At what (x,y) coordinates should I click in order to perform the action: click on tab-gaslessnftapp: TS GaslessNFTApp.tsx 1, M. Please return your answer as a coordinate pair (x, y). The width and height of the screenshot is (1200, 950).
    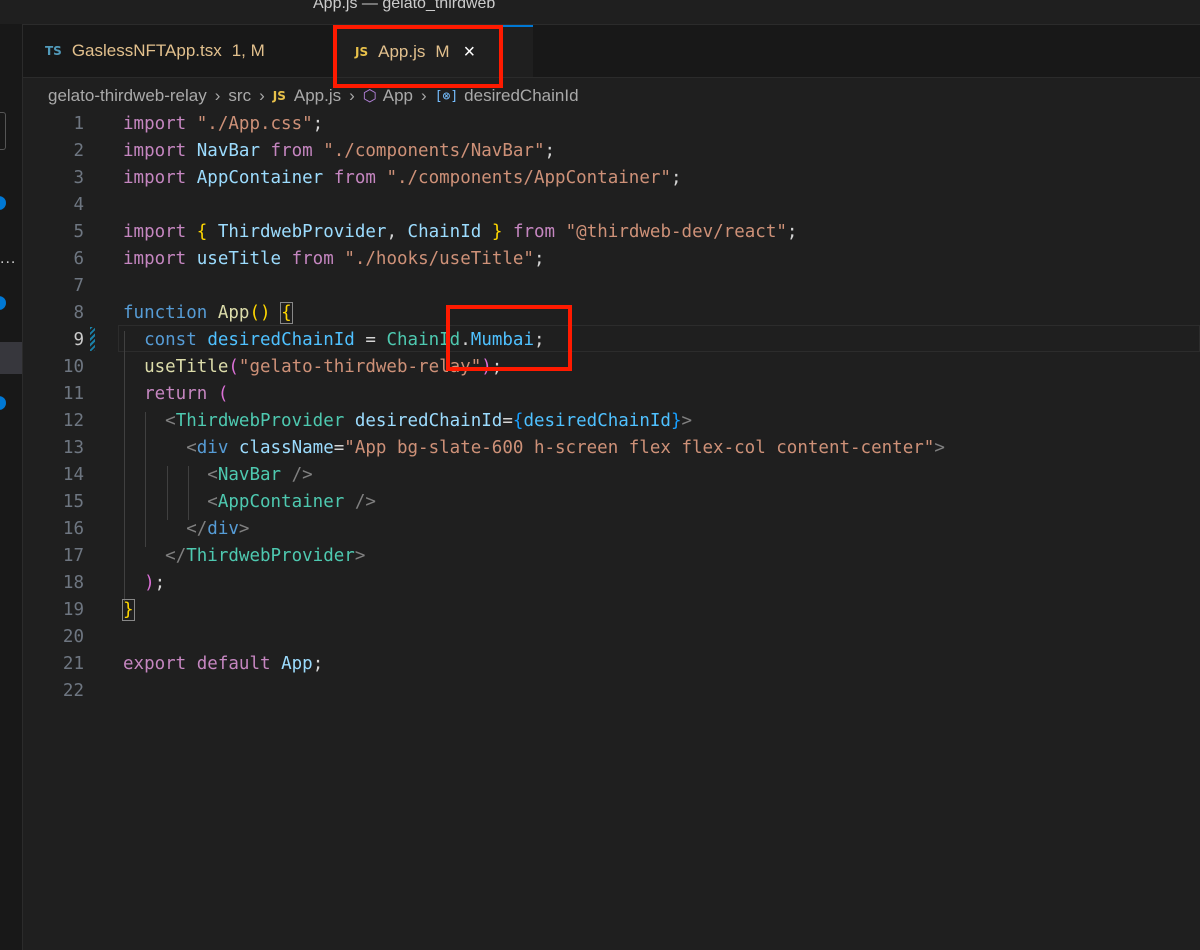
    Looking at the image, I should click on (189, 51).